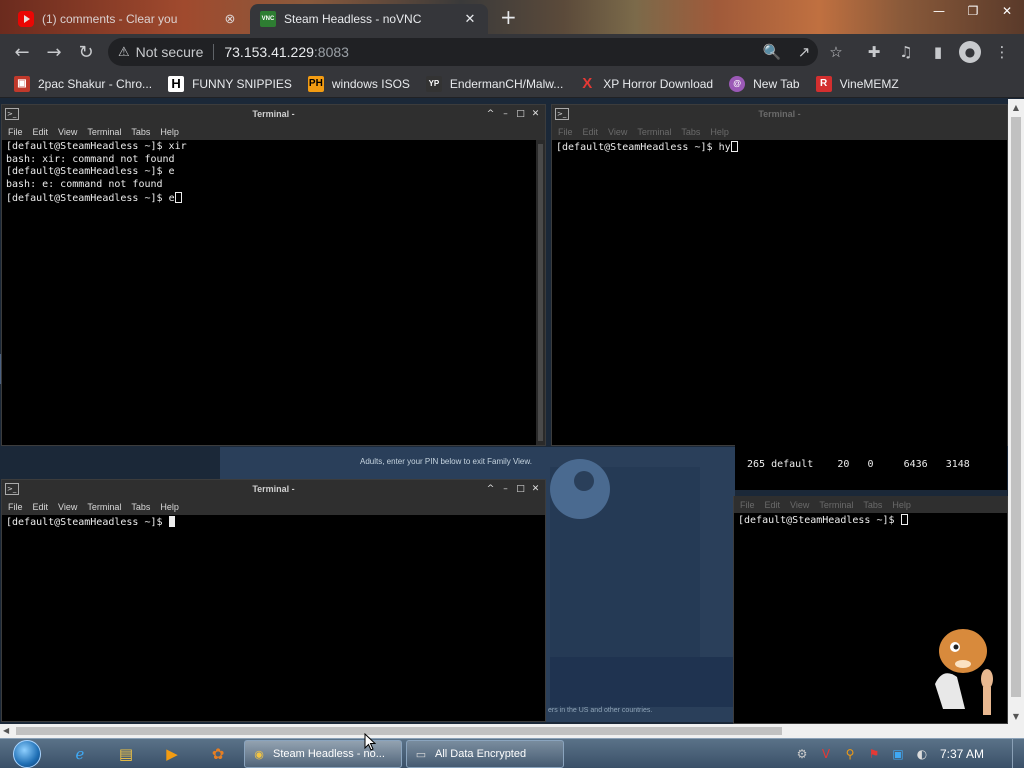  What do you see at coordinates (80, 754) in the screenshot?
I see `internet-explorer-icon: ℯ` at bounding box center [80, 754].